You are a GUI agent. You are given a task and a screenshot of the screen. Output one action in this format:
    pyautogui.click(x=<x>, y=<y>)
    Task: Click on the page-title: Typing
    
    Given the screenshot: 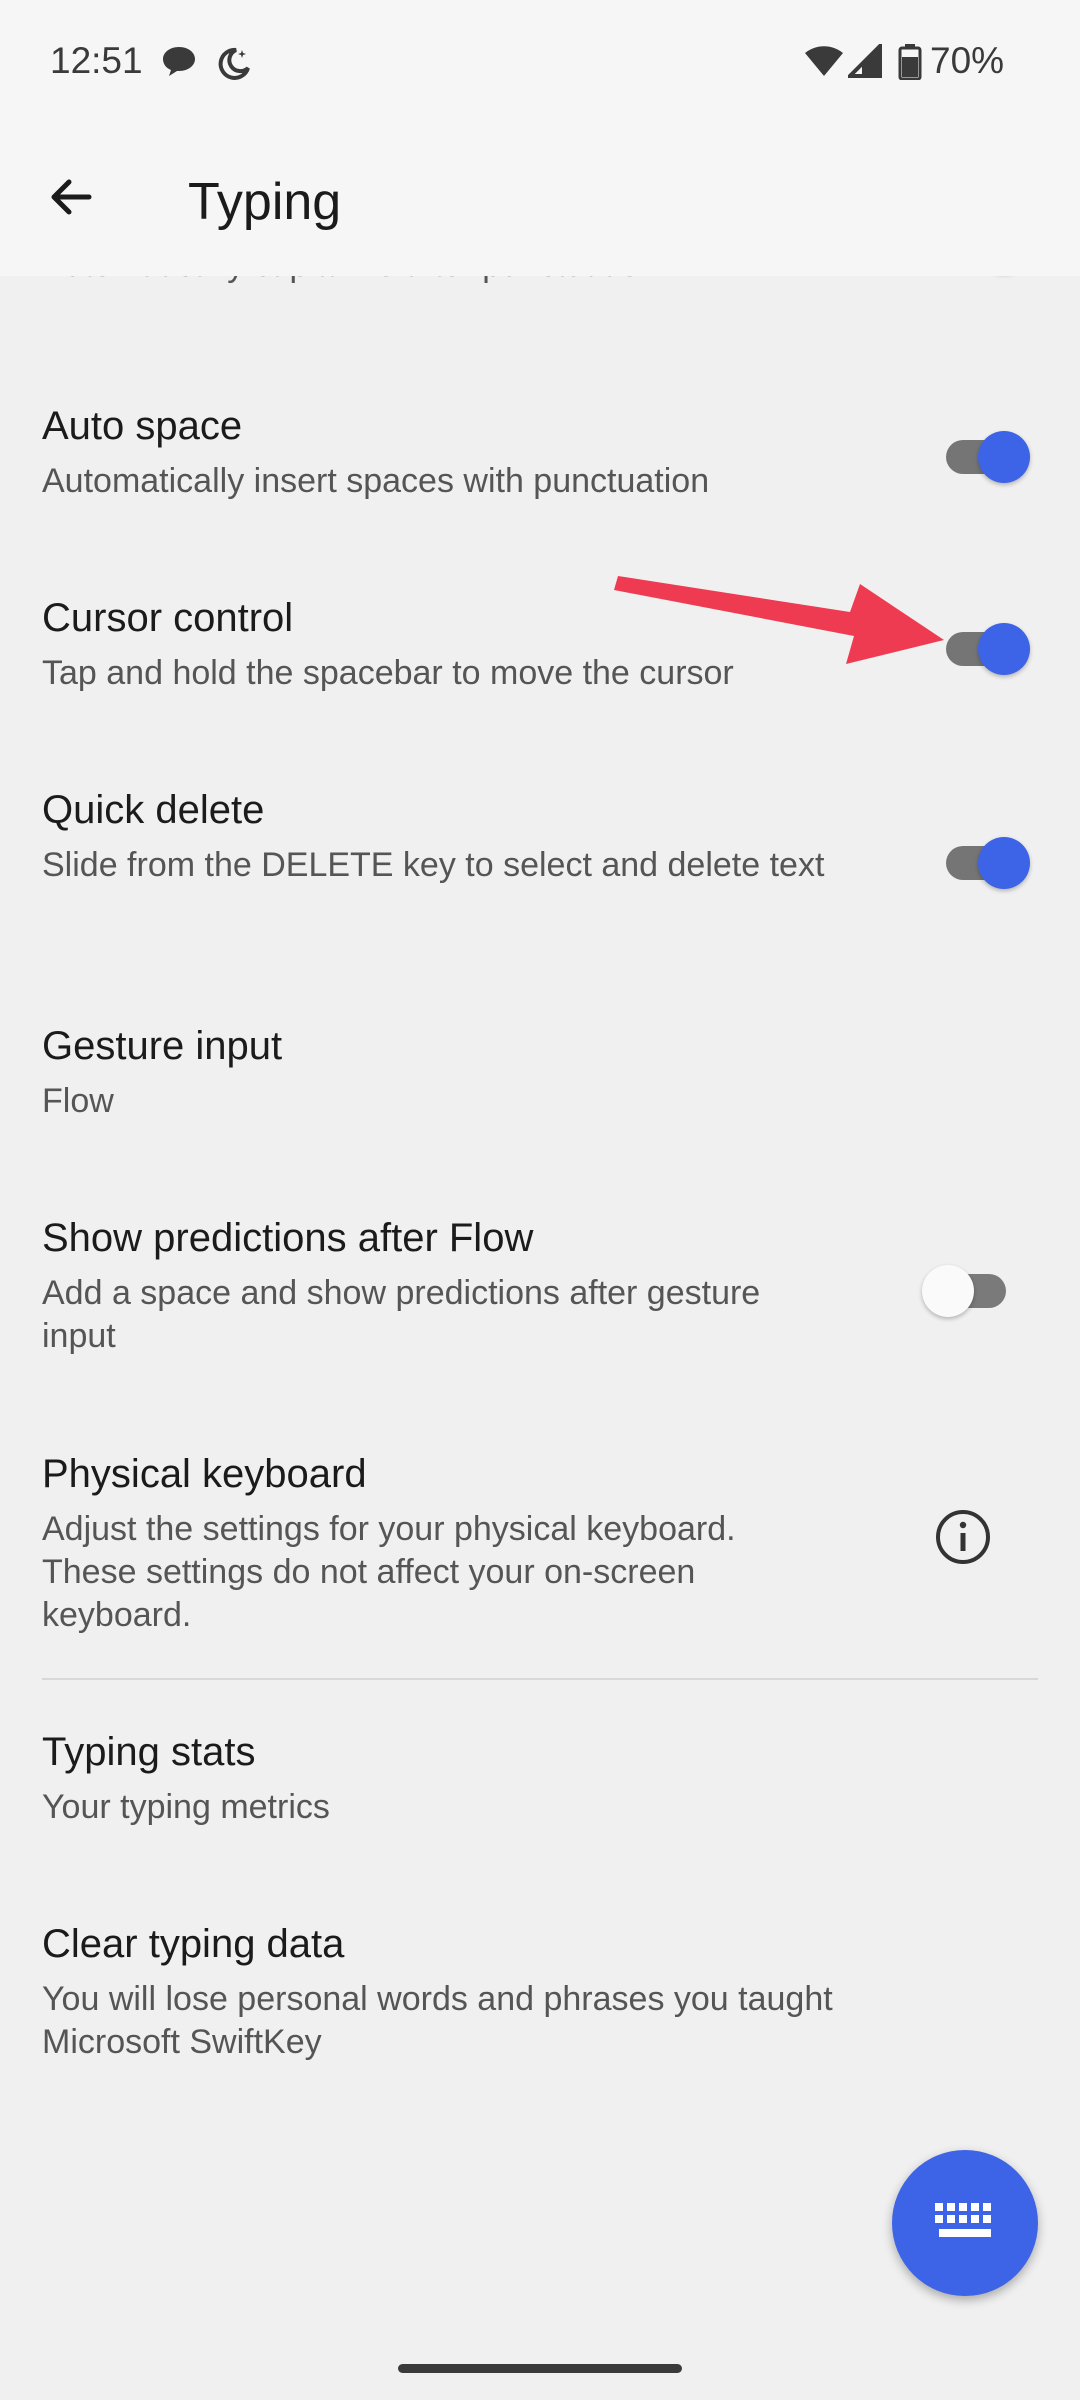 What is the action you would take?
    pyautogui.click(x=265, y=202)
    